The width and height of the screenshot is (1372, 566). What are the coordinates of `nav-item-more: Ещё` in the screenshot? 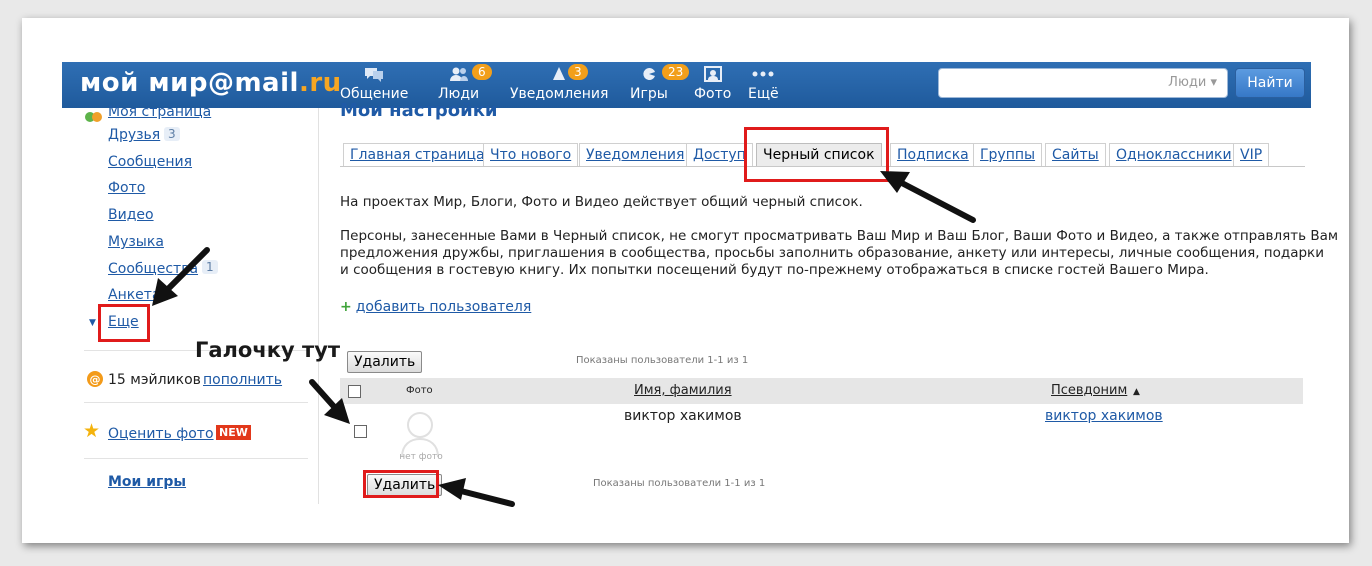 It's located at (763, 84).